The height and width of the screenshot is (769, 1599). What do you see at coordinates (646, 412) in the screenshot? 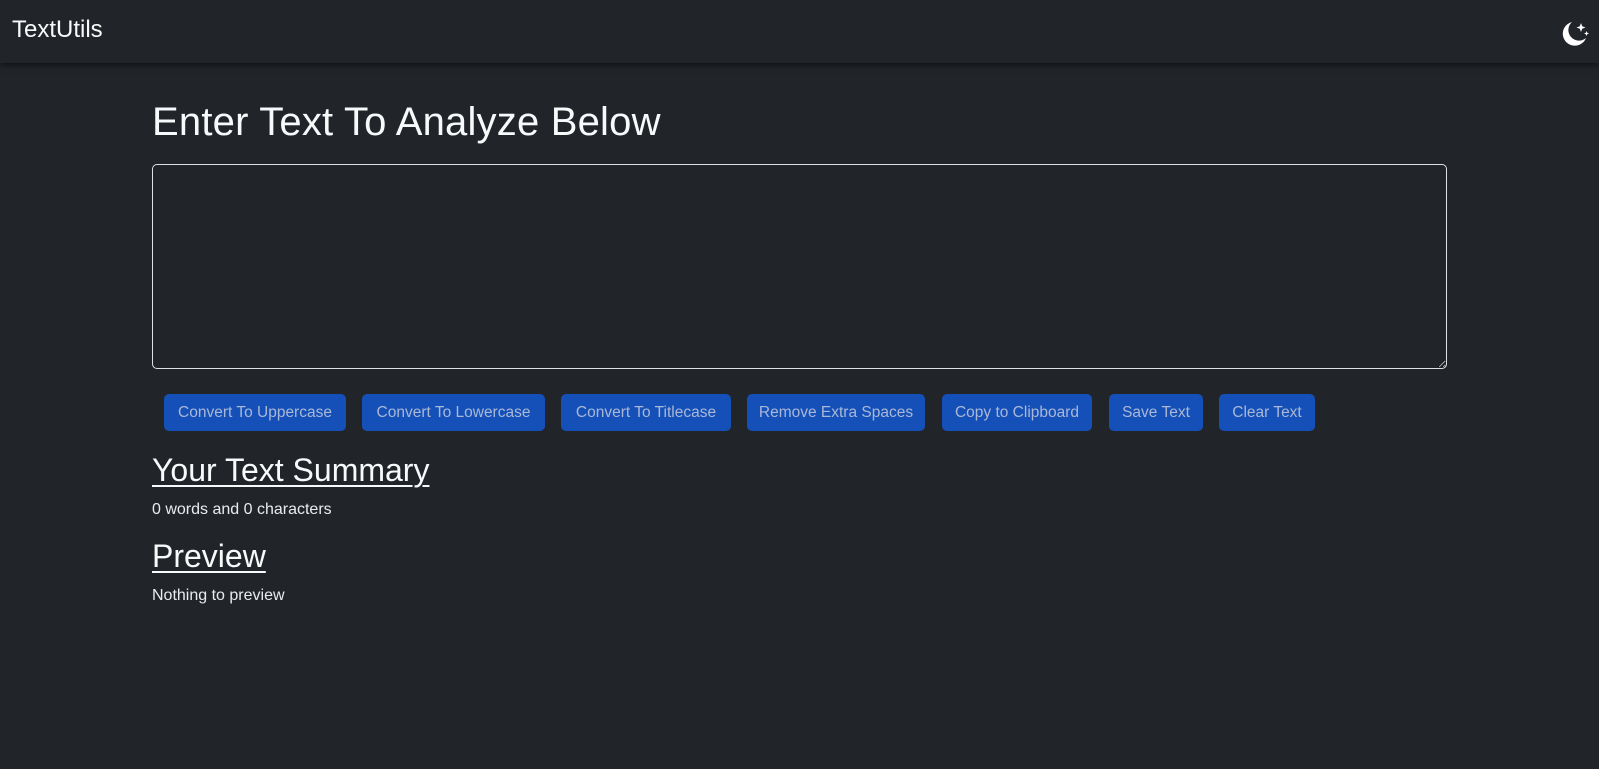
I see `titlecase-button: Convert To Titlecase` at bounding box center [646, 412].